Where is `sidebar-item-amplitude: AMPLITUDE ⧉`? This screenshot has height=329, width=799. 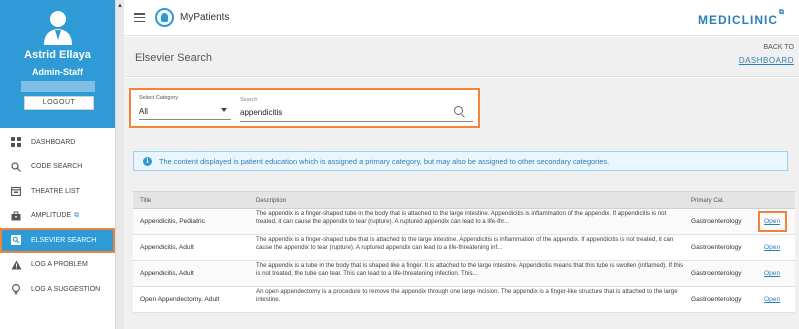
sidebar-item-amplitude: AMPLITUDE ⧉ is located at coordinates (57, 216).